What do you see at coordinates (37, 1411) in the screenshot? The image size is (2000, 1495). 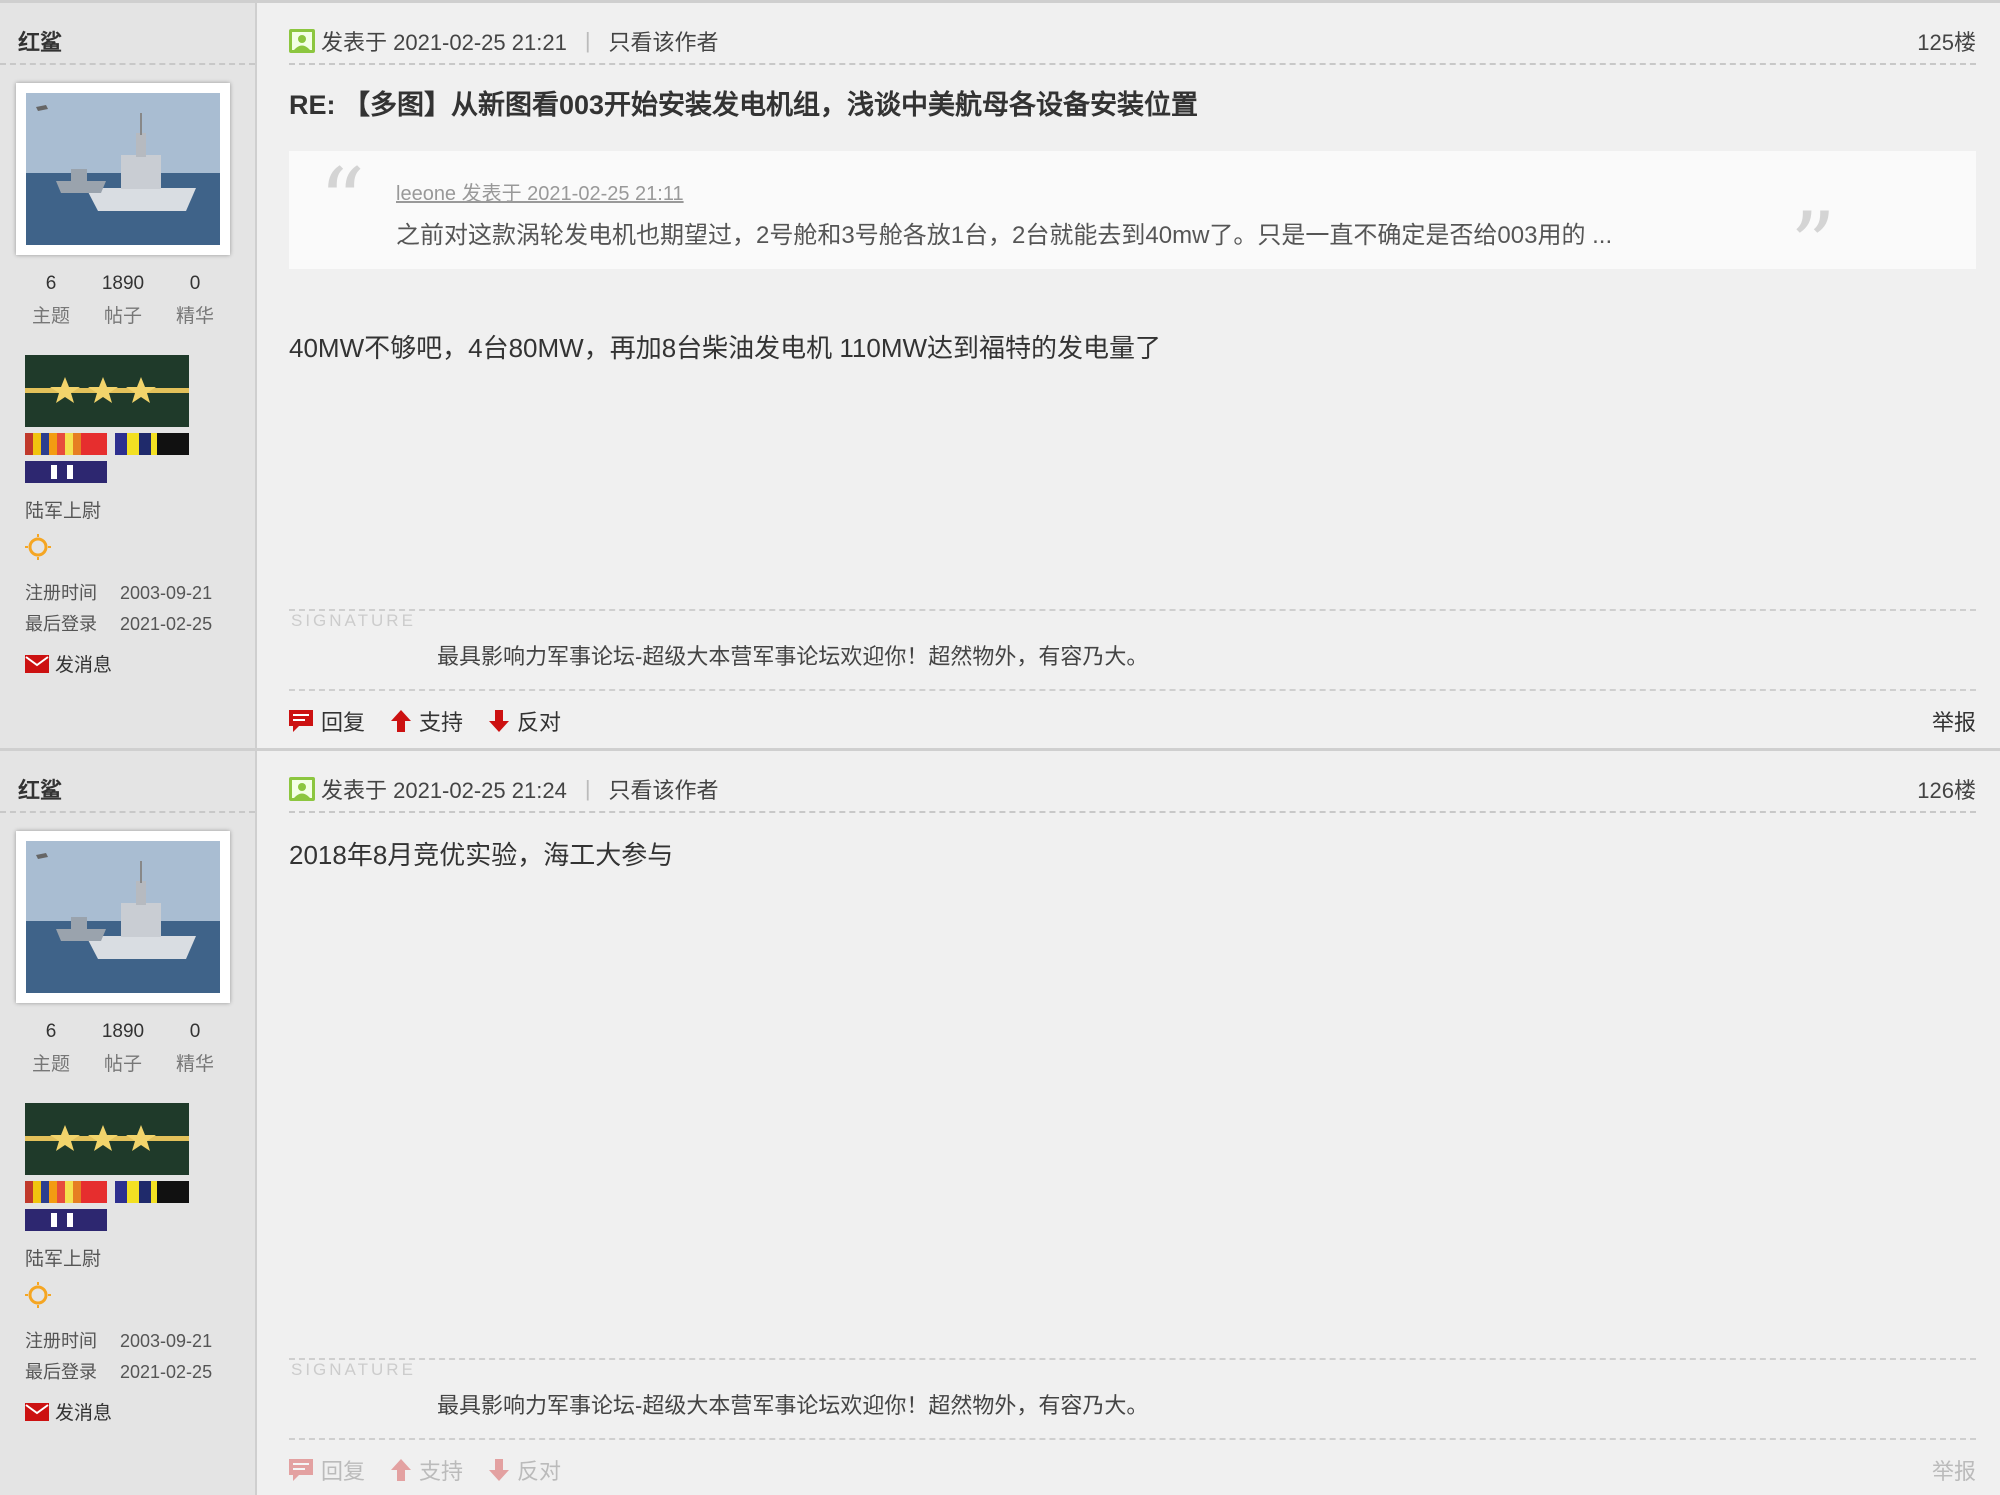 I see `envelope-icon` at bounding box center [37, 1411].